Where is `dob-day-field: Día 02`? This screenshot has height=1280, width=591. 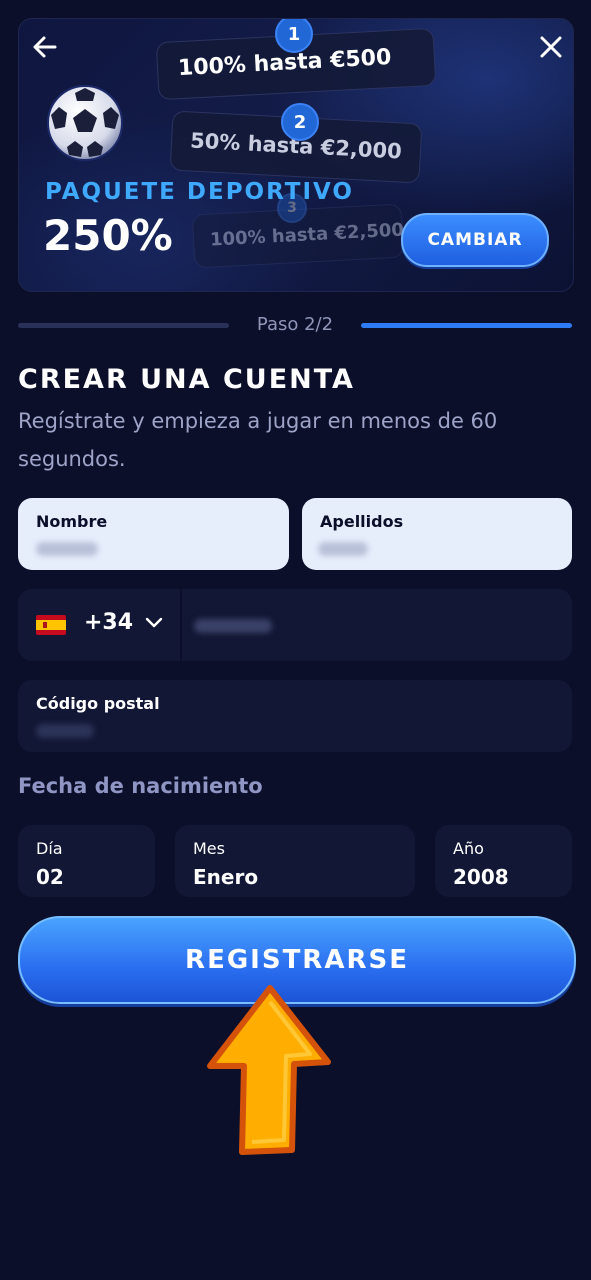 dob-day-field: Día 02 is located at coordinates (86, 861).